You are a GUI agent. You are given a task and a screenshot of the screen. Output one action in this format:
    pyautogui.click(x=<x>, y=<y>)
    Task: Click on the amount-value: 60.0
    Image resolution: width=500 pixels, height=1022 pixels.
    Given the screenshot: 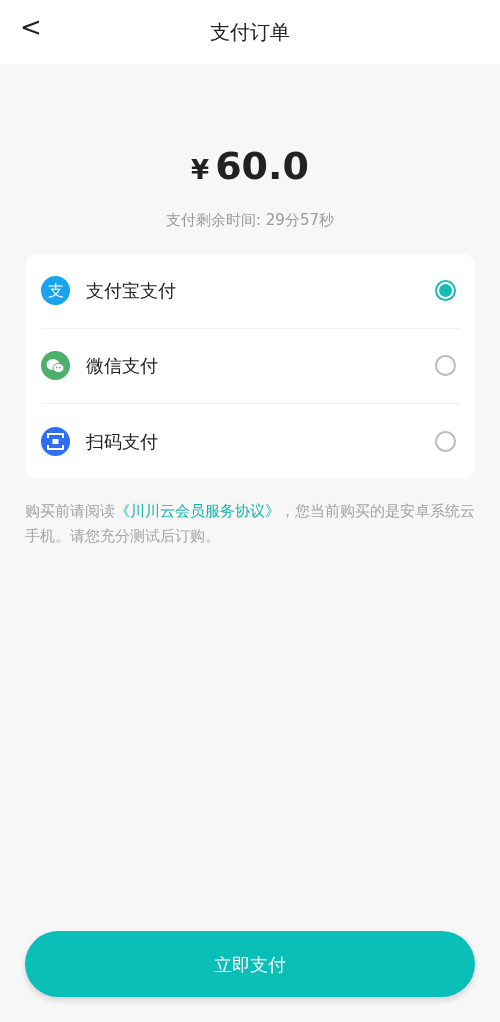 What is the action you would take?
    pyautogui.click(x=262, y=166)
    